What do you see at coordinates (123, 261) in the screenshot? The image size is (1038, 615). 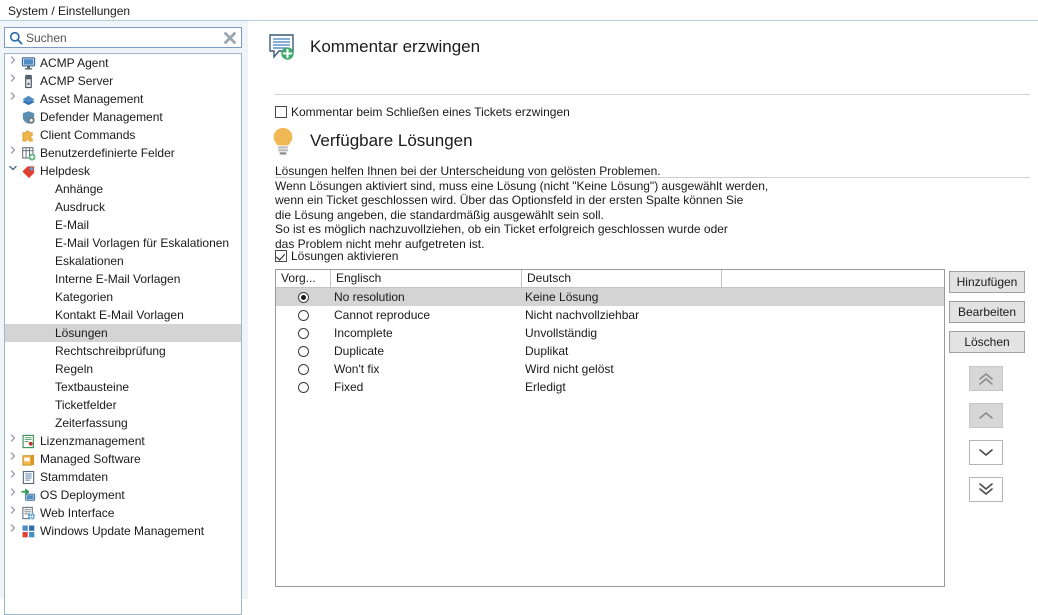 I see `sidebar-item-eskalationen: Eskalationen` at bounding box center [123, 261].